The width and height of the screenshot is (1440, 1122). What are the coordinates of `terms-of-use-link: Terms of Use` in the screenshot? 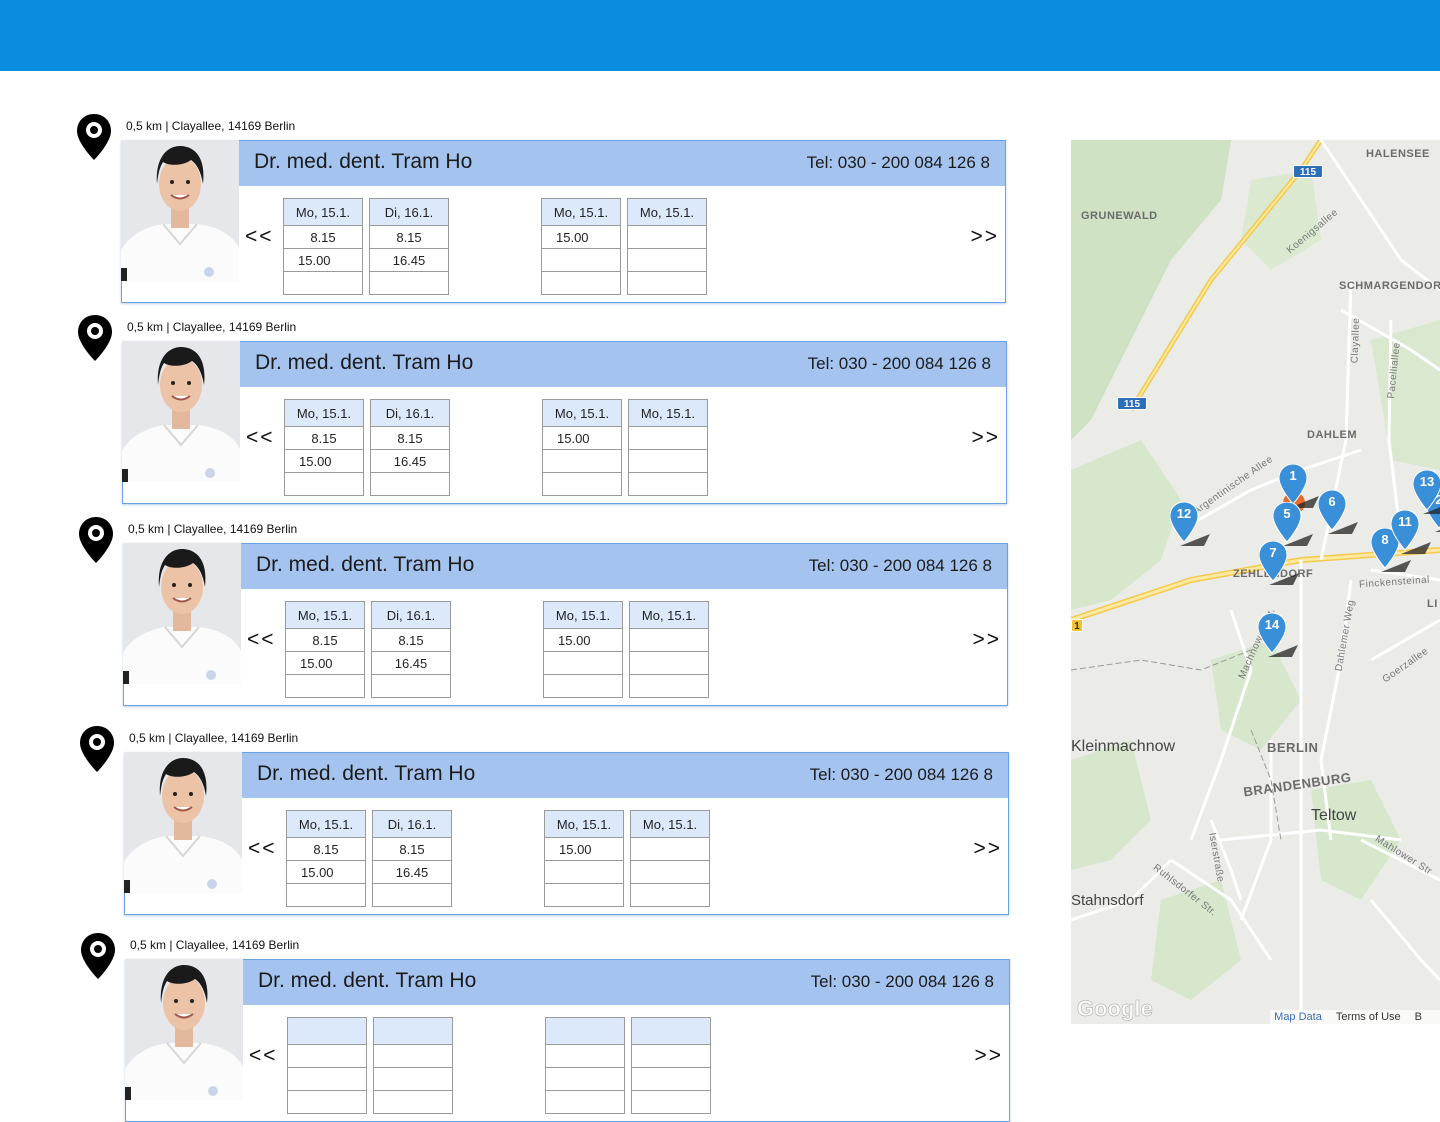 It's located at (1368, 1017).